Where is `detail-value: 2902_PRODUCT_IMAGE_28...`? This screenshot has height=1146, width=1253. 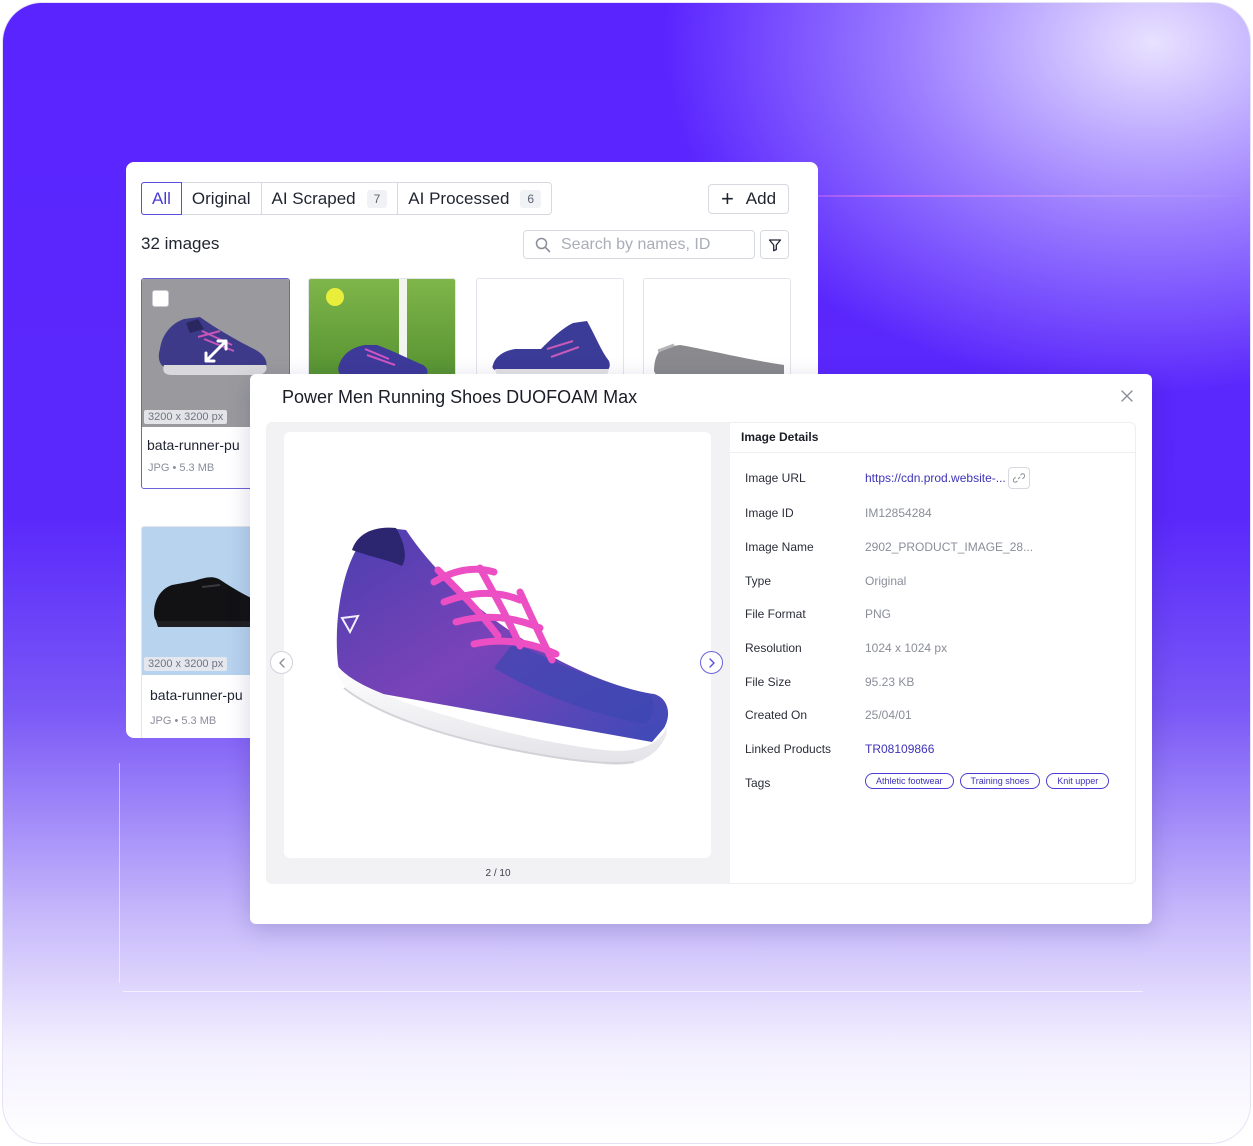 detail-value: 2902_PRODUCT_IMAGE_28... is located at coordinates (949, 547).